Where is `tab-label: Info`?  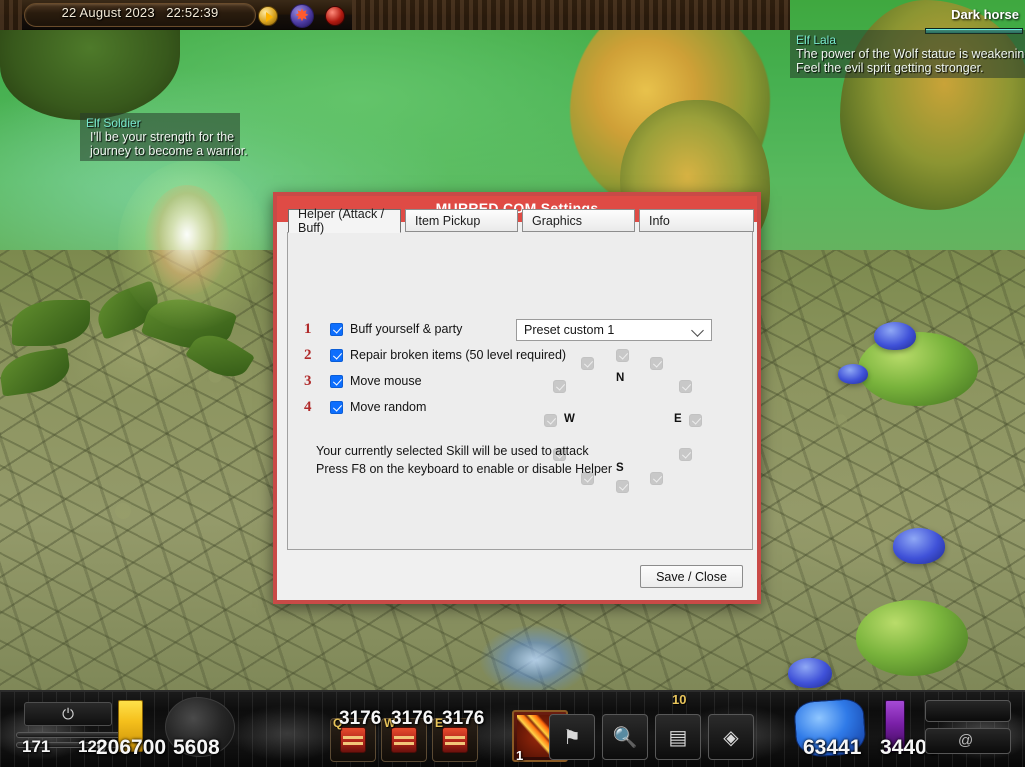
tab-label: Info is located at coordinates (659, 220).